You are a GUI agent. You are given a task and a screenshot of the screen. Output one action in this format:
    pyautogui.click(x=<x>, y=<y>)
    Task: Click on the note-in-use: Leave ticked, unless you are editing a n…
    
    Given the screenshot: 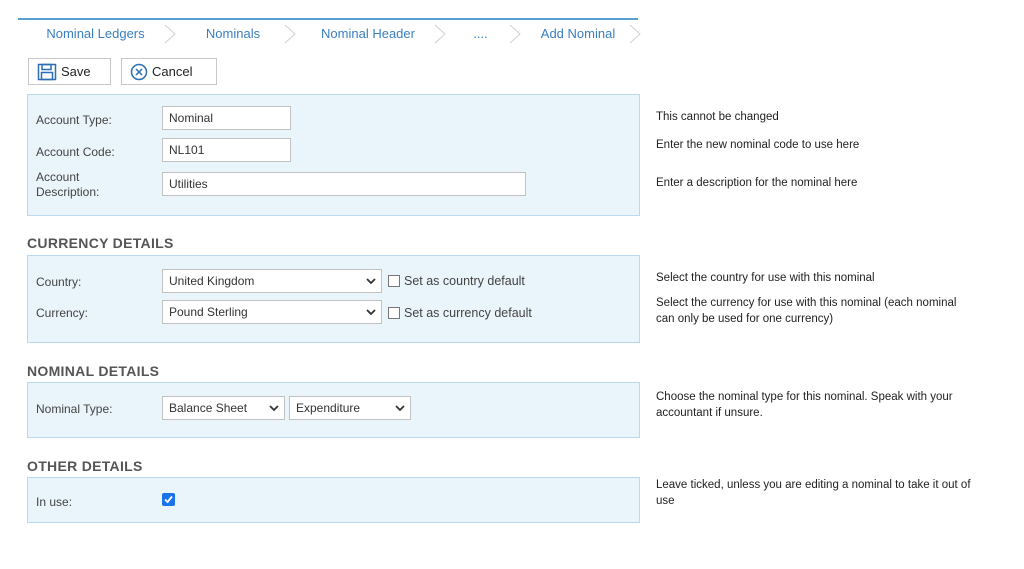 What is the action you would take?
    pyautogui.click(x=813, y=493)
    